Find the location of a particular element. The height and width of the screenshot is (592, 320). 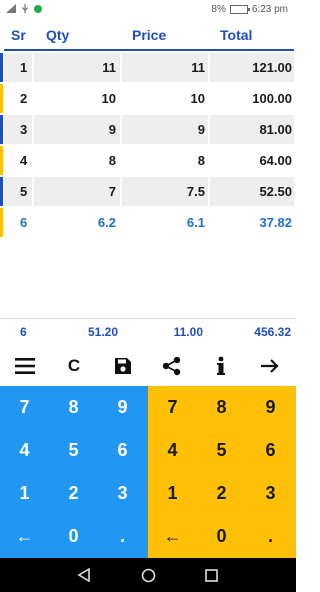

cell-total: 81.00 is located at coordinates (275, 129).